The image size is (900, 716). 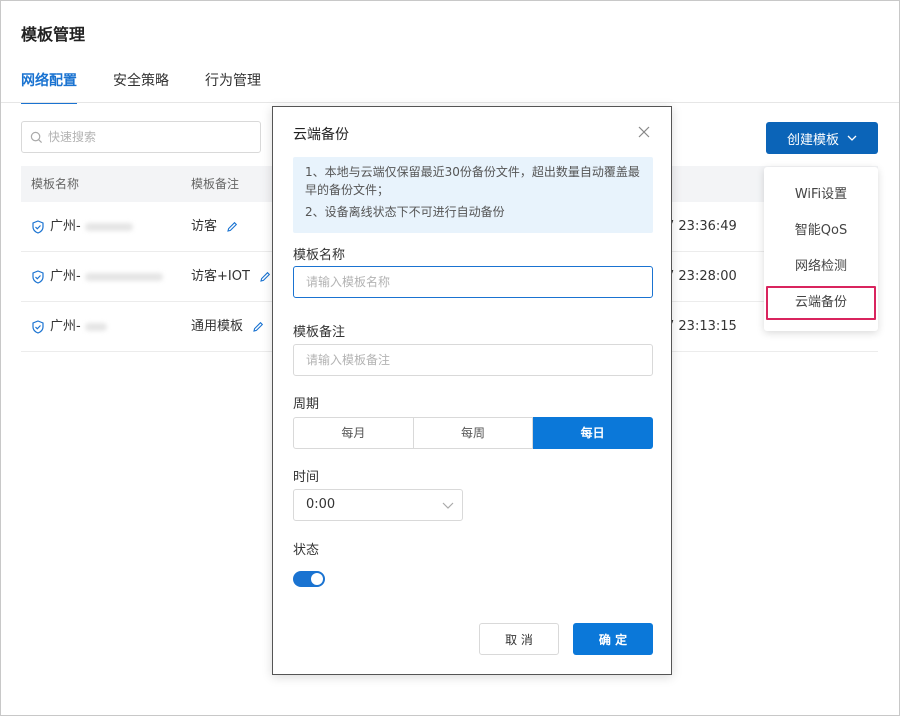 I want to click on template-name-input, so click(x=473, y=282).